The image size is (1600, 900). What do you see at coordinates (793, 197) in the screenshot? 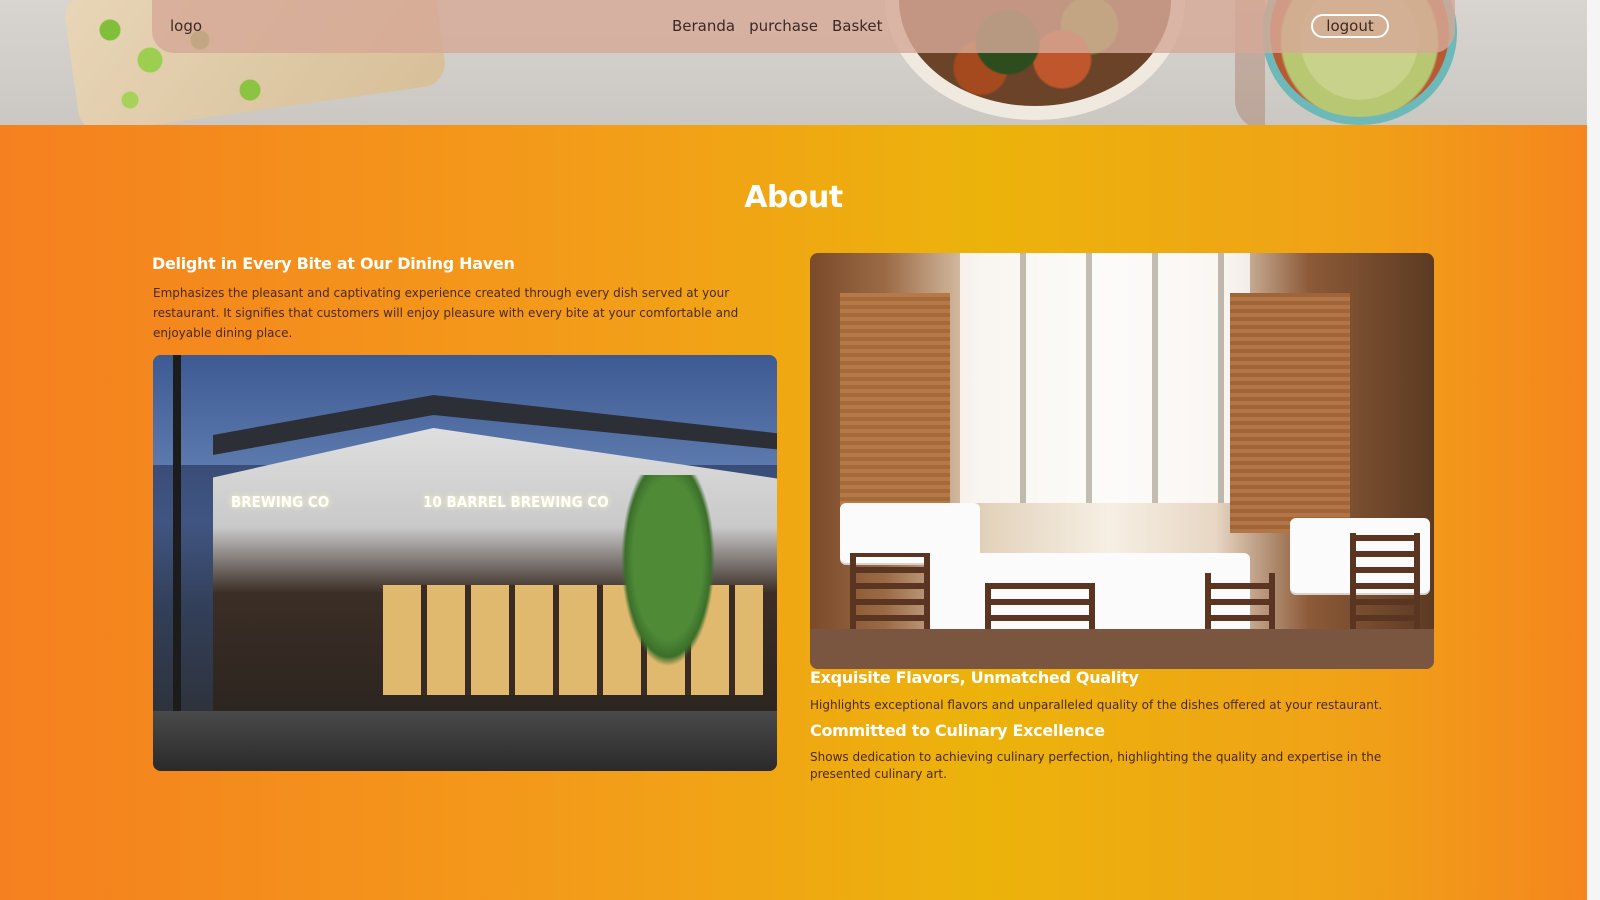
I see `about-title: About` at bounding box center [793, 197].